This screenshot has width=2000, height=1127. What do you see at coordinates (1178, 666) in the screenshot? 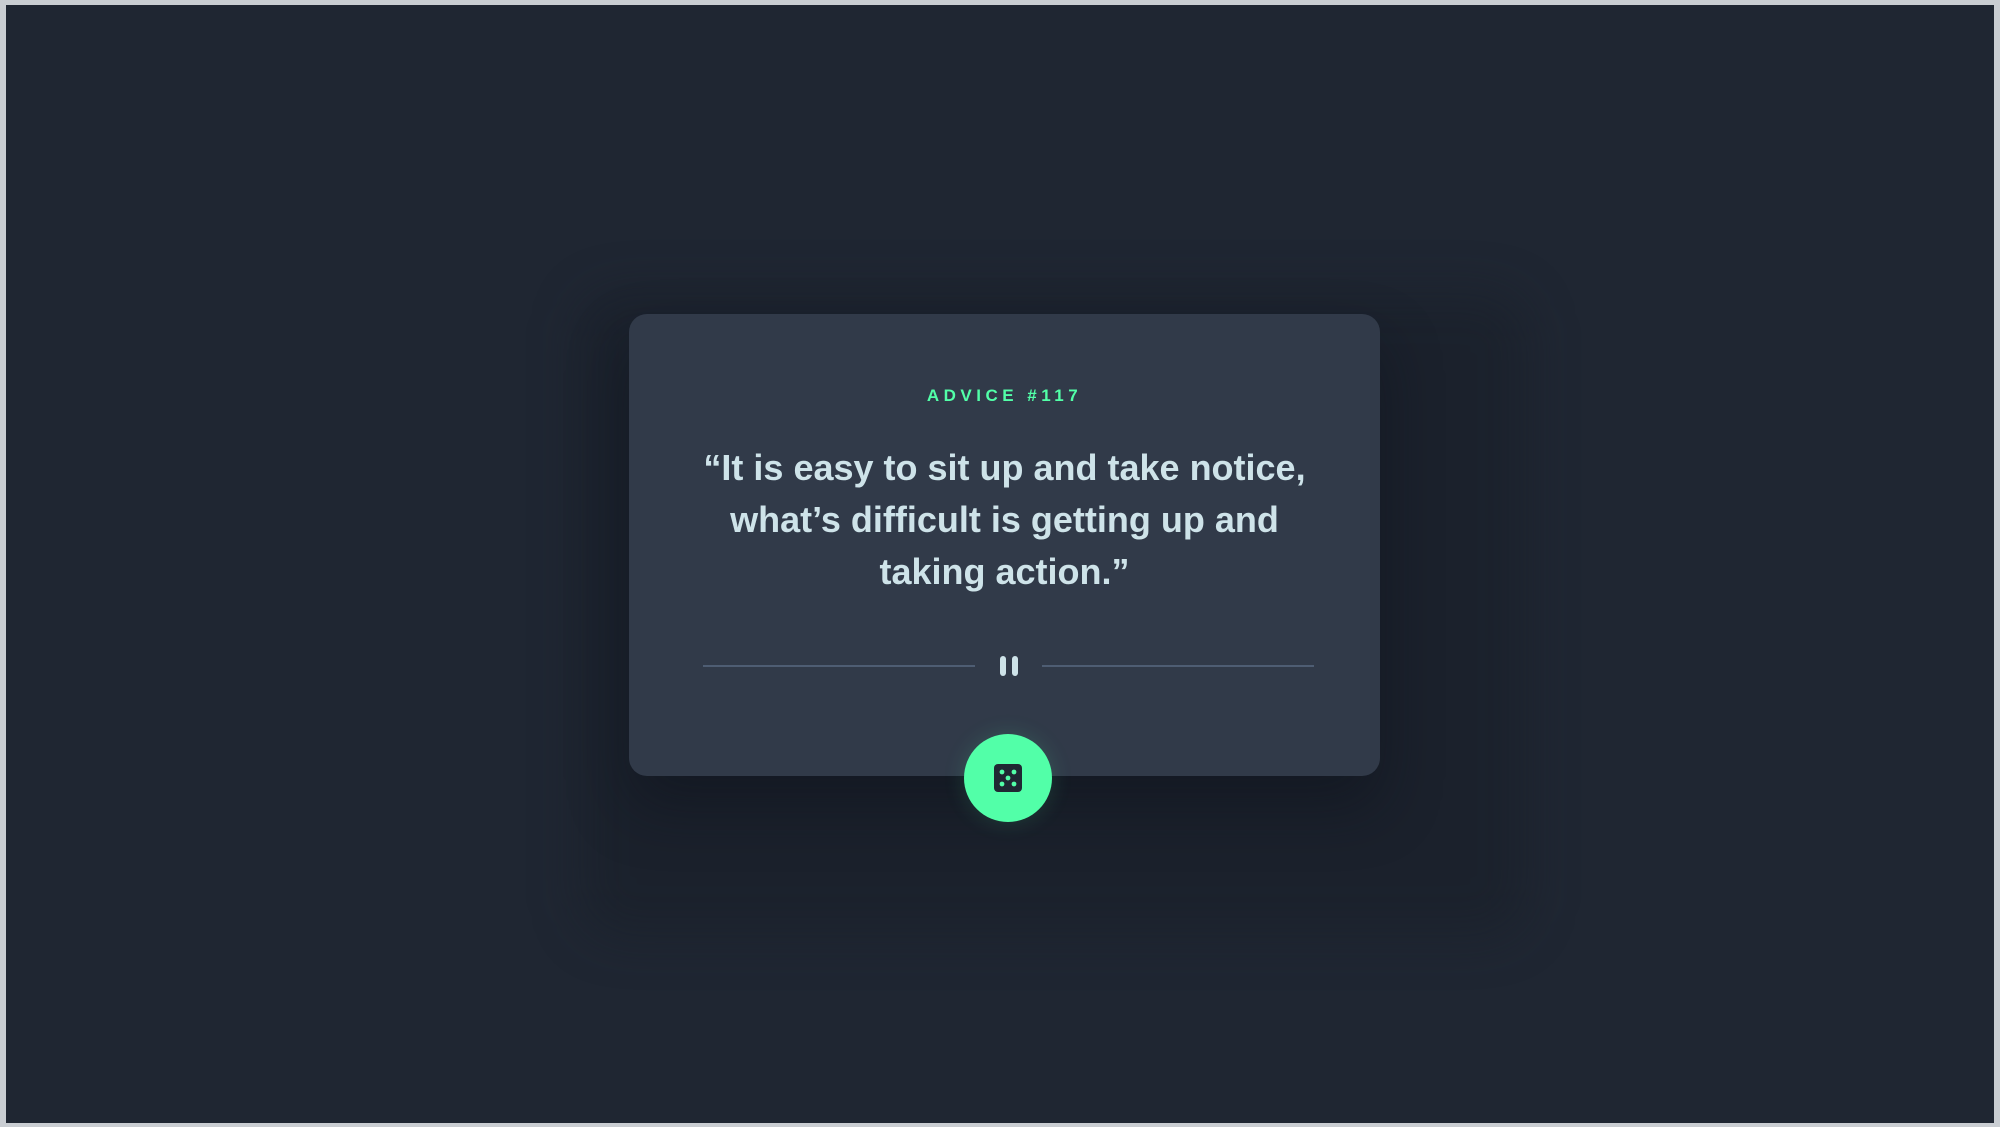
I see `divider-line-right` at bounding box center [1178, 666].